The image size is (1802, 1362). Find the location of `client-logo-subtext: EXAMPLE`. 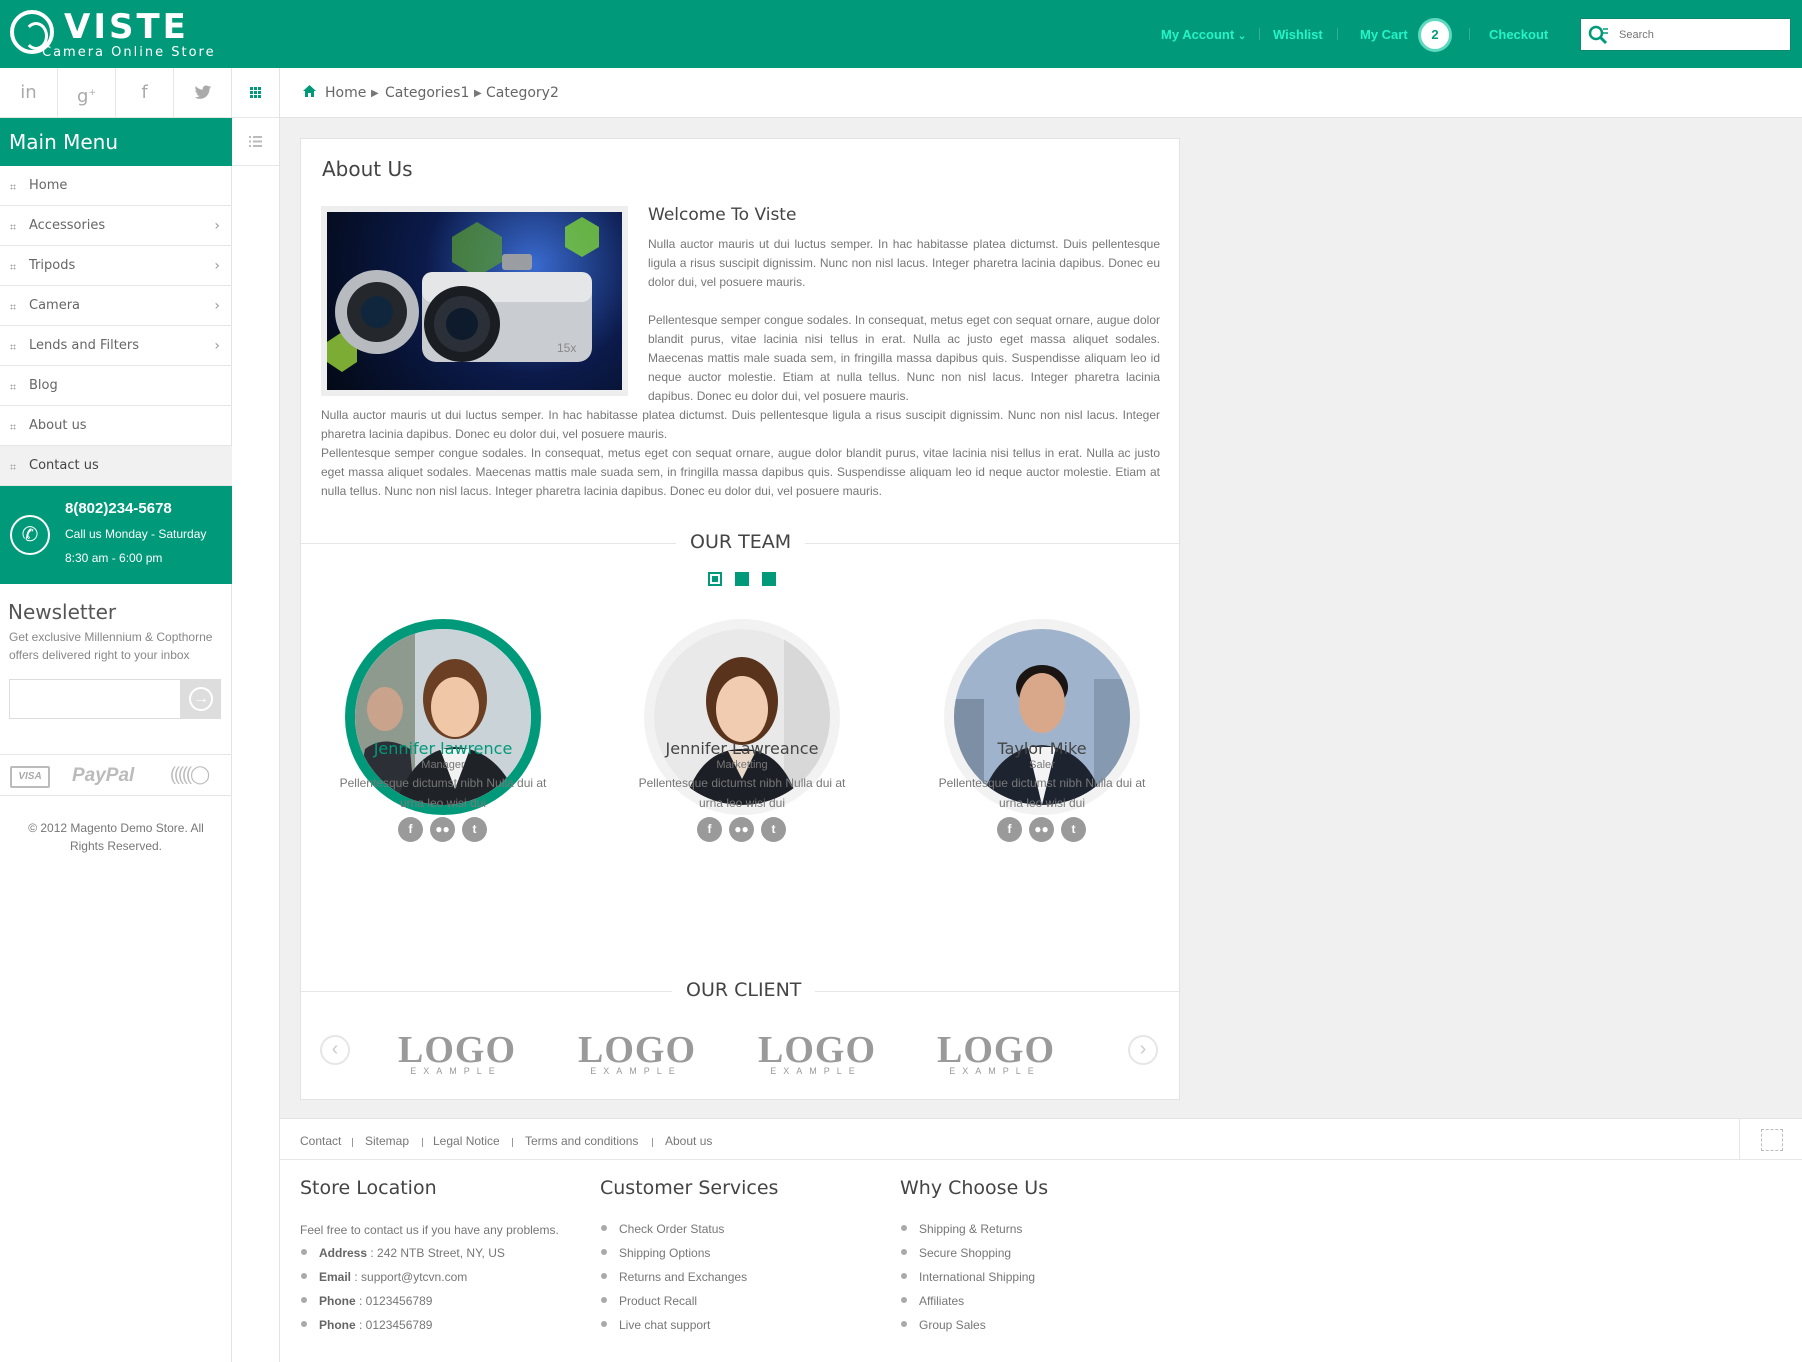

client-logo-subtext: EXAMPLE is located at coordinates (456, 1071).